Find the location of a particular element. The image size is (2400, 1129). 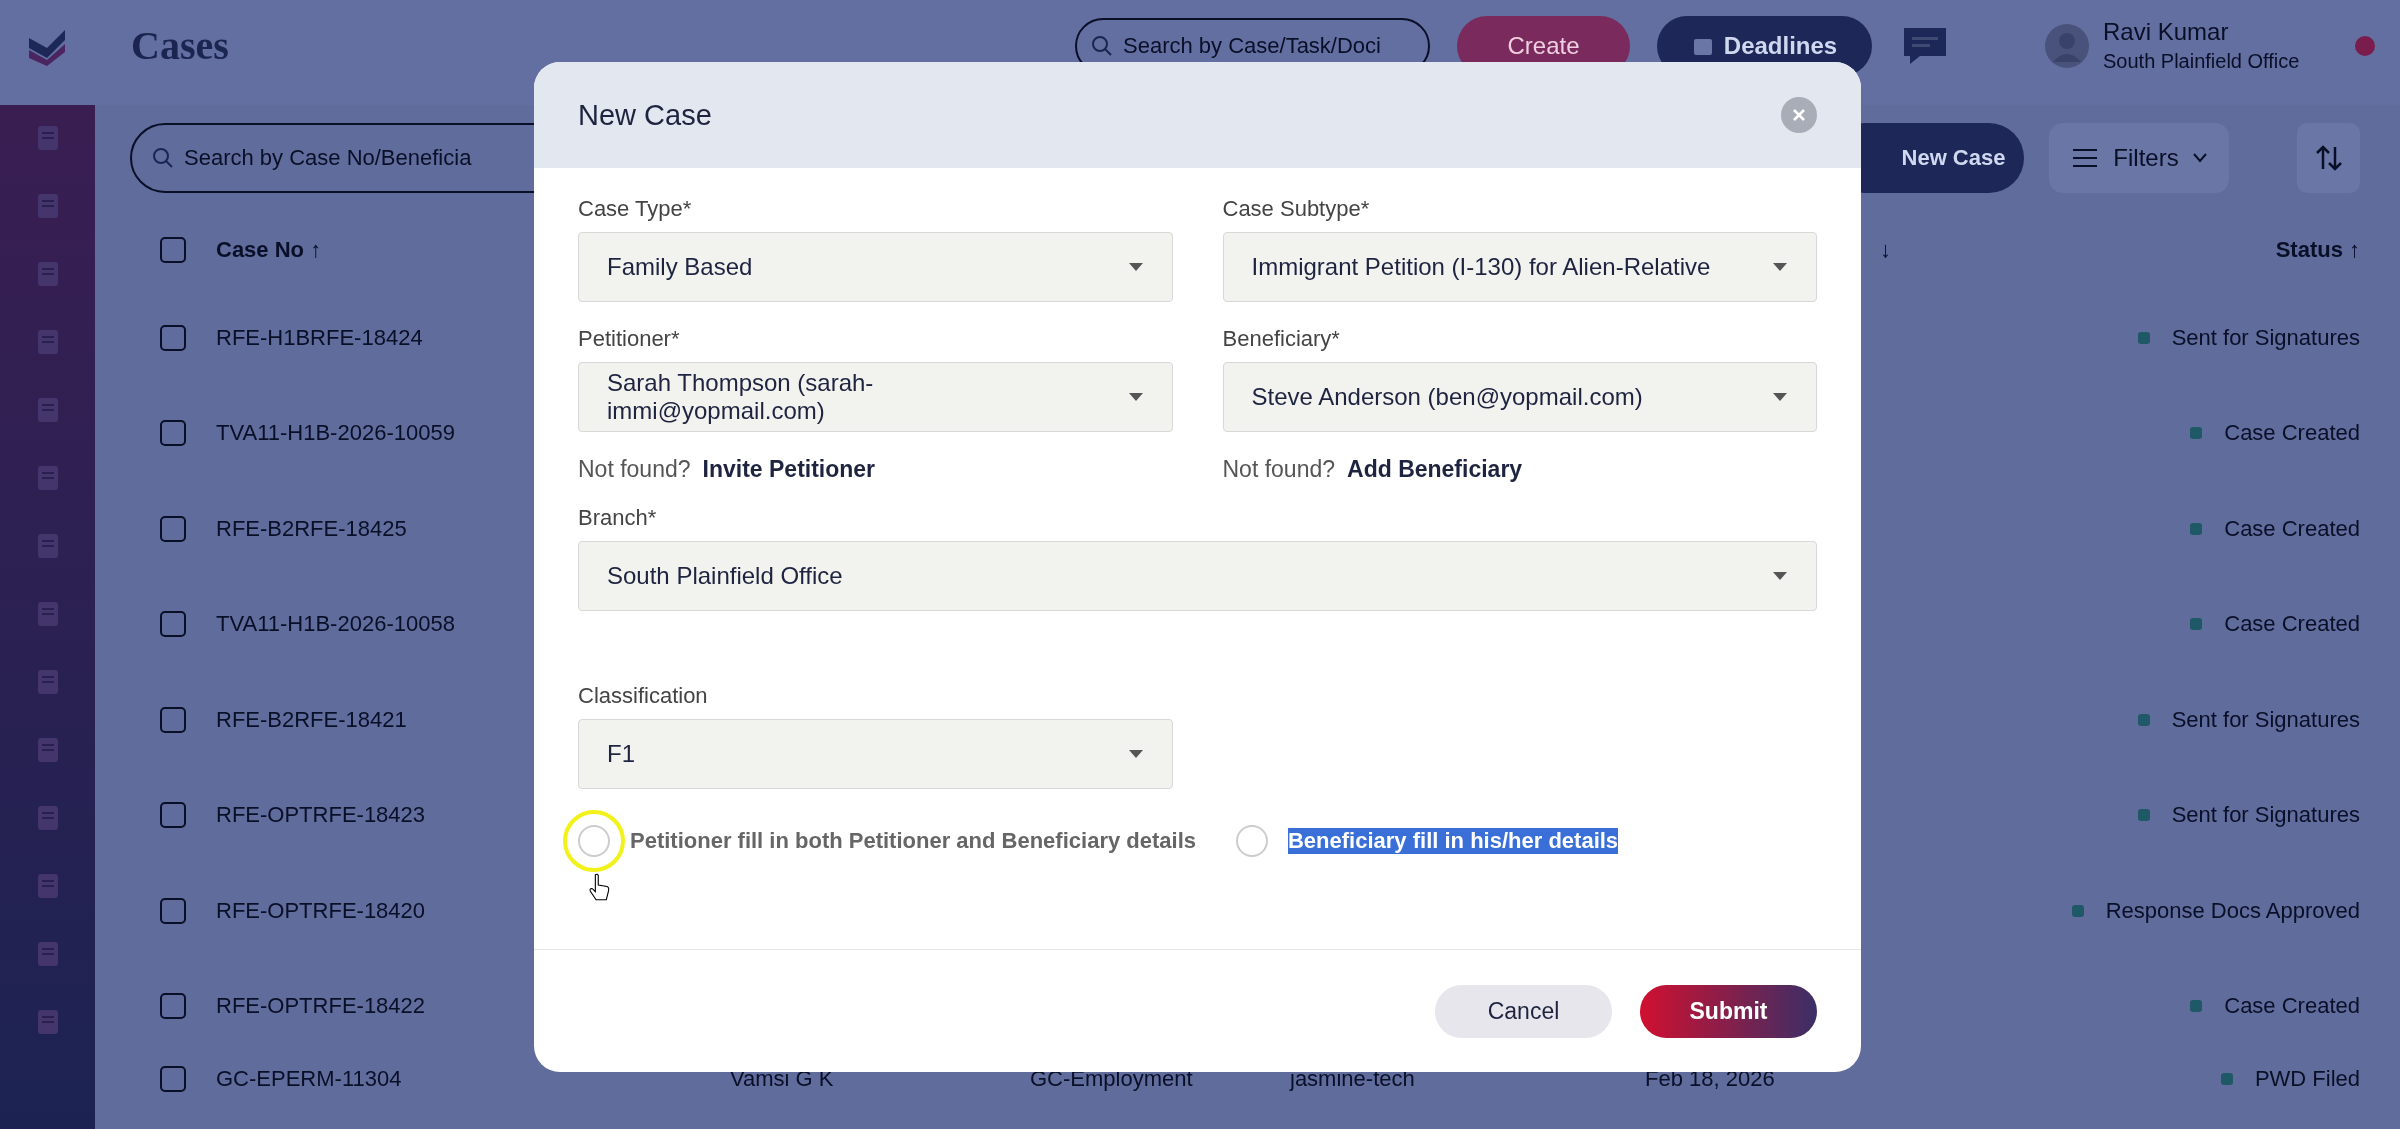

column-header: Status ↑ is located at coordinates (2317, 250).